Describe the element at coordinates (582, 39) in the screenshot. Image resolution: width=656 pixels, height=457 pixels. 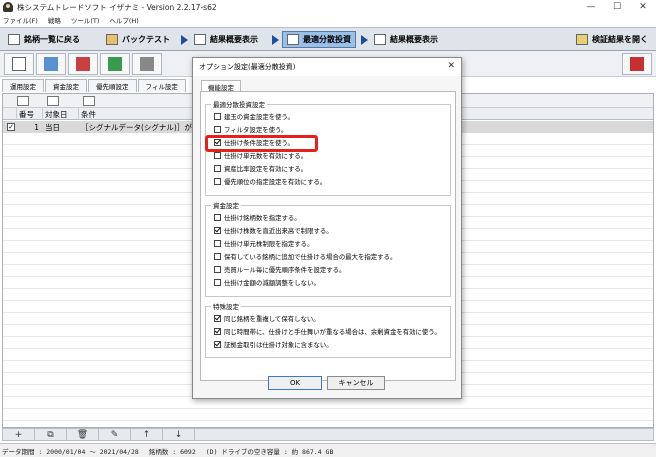
I see `folder-icon` at that location.